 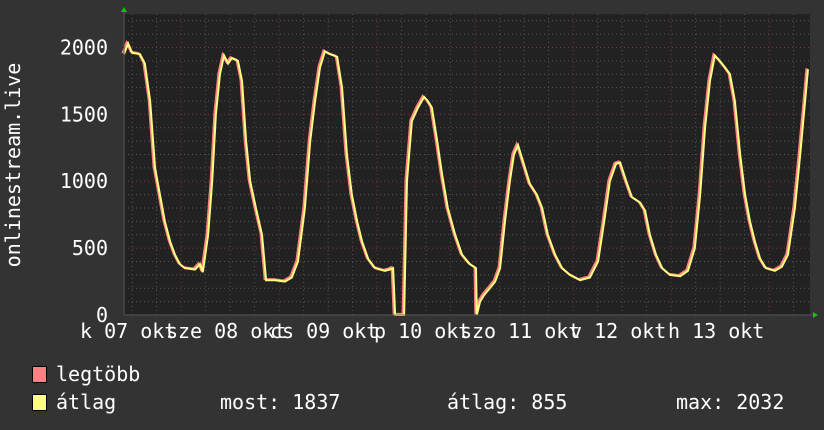 I want to click on x-tick-label: v 12 okt, so click(x=618, y=331).